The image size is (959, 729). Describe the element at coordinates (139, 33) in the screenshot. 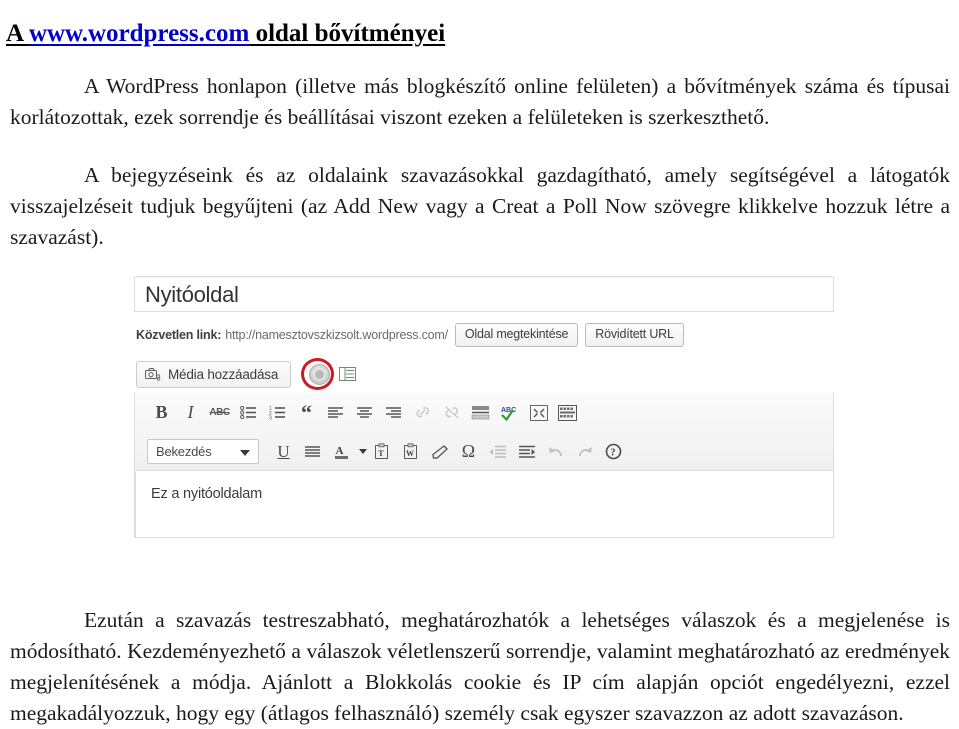

I see `wordpress-link: www.wordpress.com` at that location.